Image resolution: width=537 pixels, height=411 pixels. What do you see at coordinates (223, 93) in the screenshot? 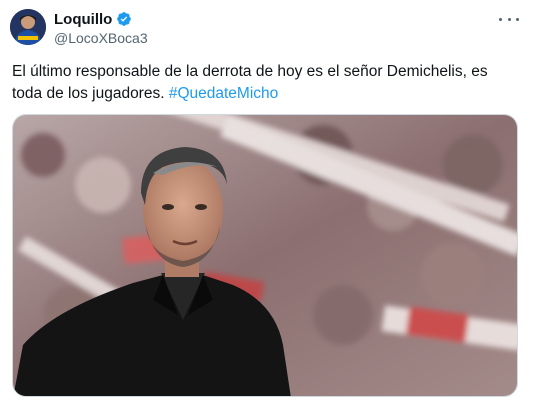
I see `hashtag-link: #QuedateMicho` at bounding box center [223, 93].